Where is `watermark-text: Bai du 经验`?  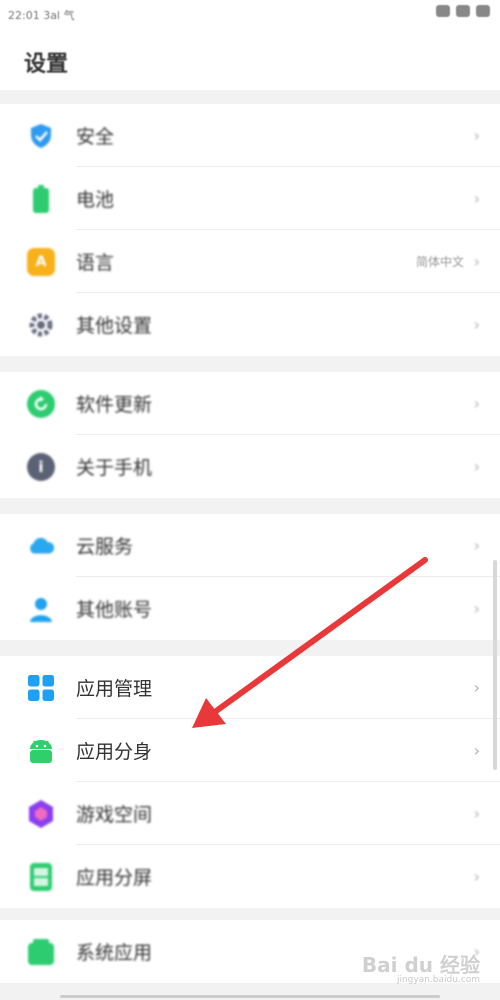
watermark-text: Bai du 经验 is located at coordinates (420, 965).